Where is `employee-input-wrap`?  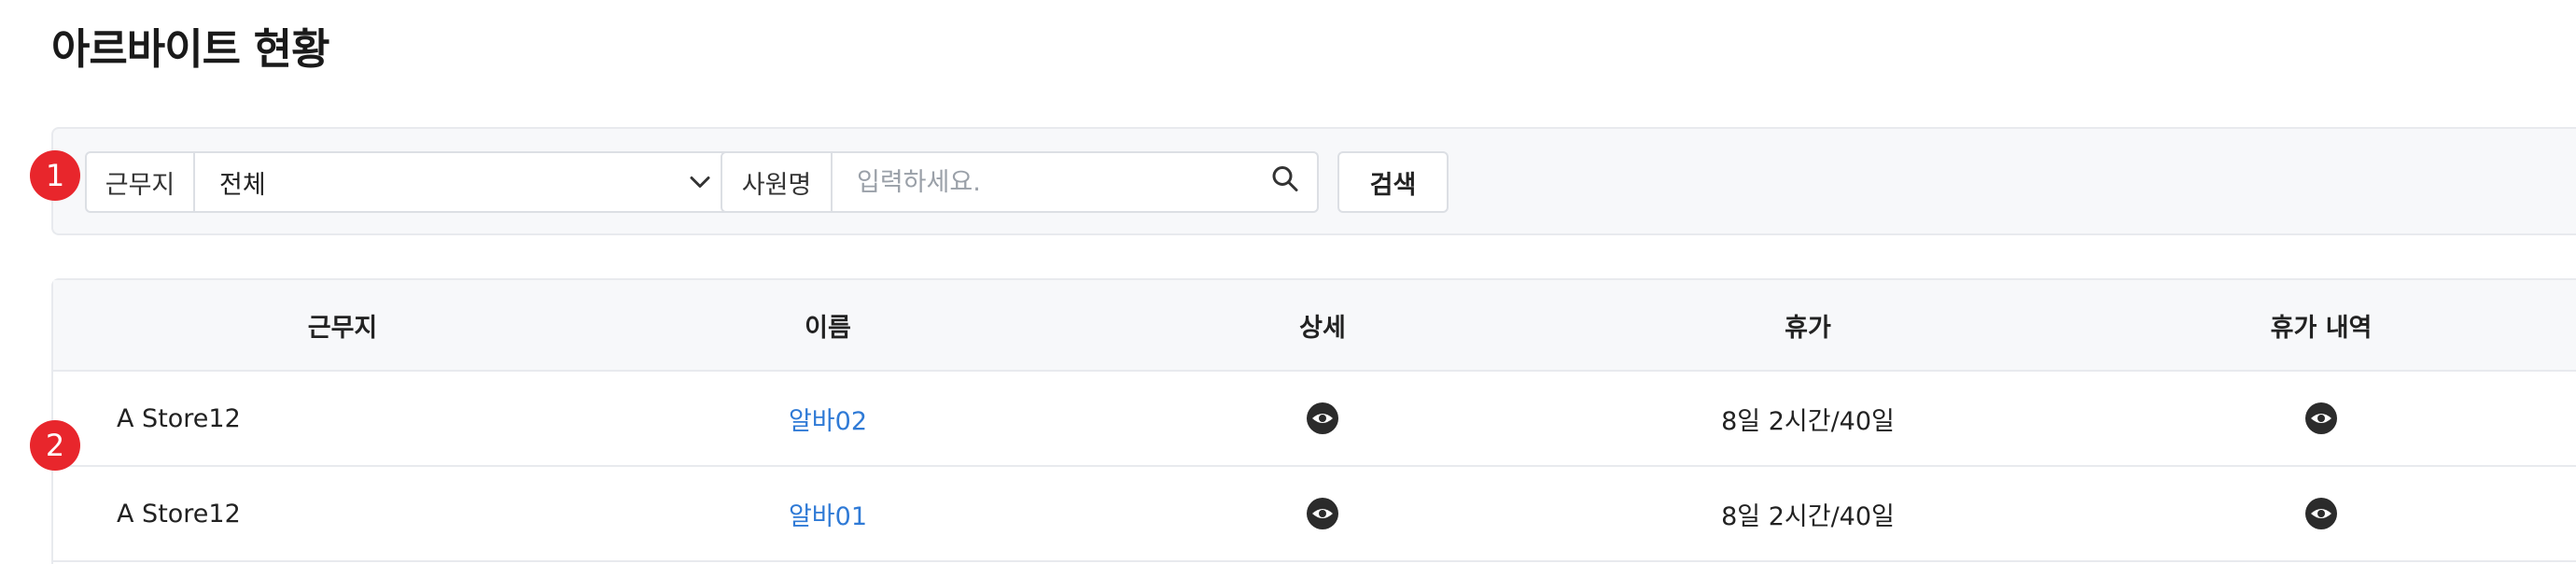
employee-input-wrap is located at coordinates (1075, 182).